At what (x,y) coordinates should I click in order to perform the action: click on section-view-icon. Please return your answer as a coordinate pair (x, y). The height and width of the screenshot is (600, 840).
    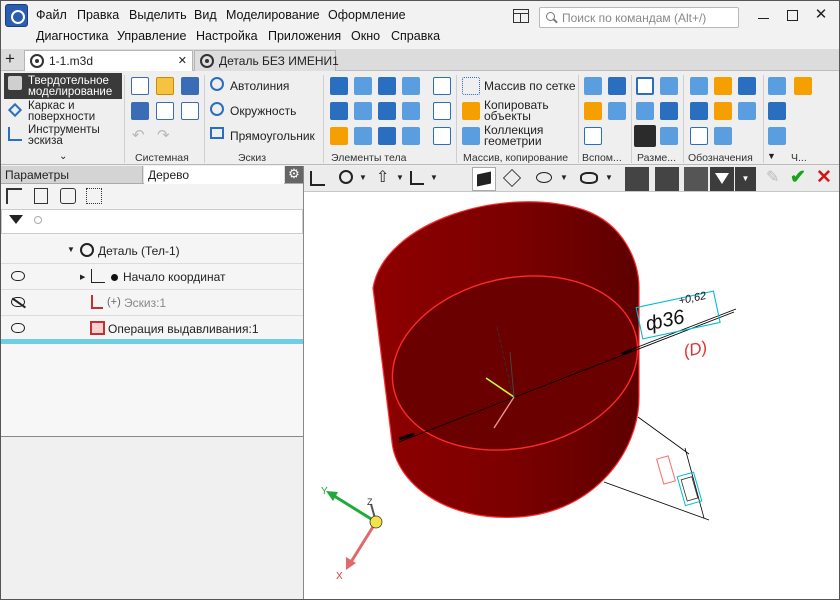
    Looking at the image, I should click on (637, 179).